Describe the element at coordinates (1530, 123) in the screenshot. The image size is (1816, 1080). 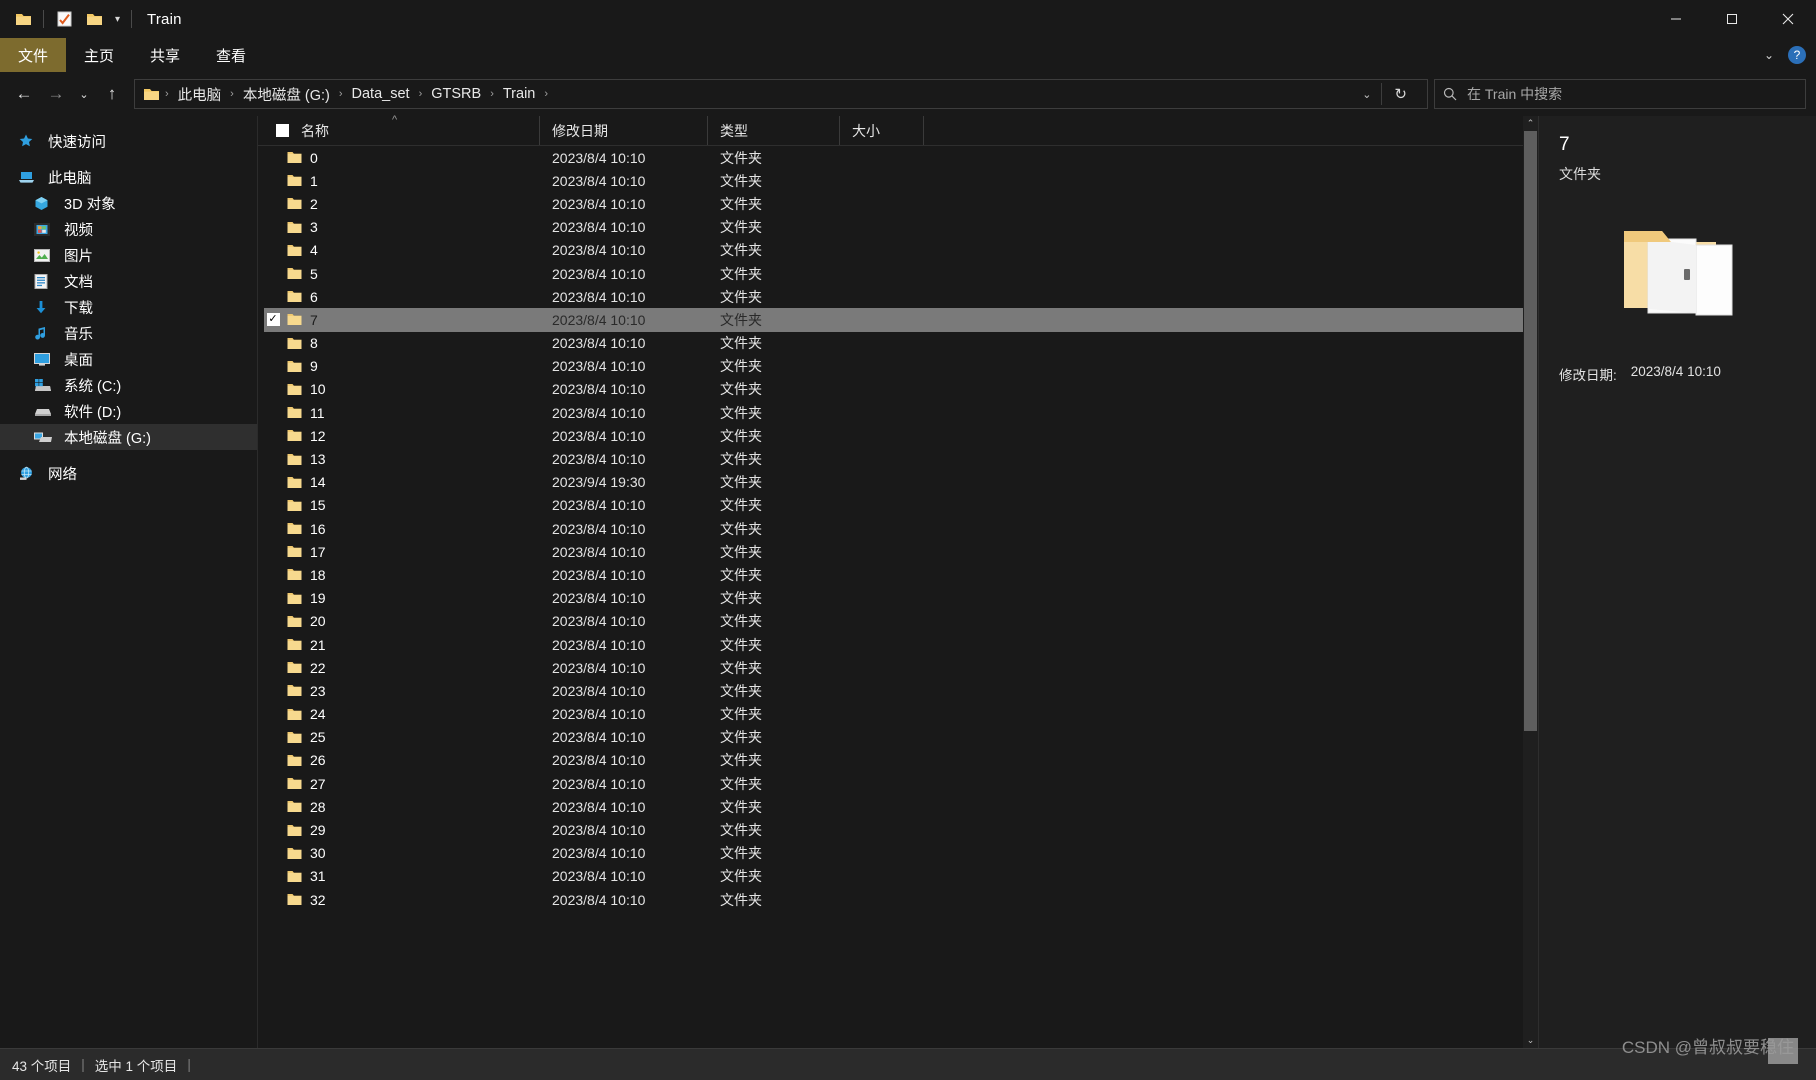
I see `scroll-up-arrow-icon: ⌃` at that location.